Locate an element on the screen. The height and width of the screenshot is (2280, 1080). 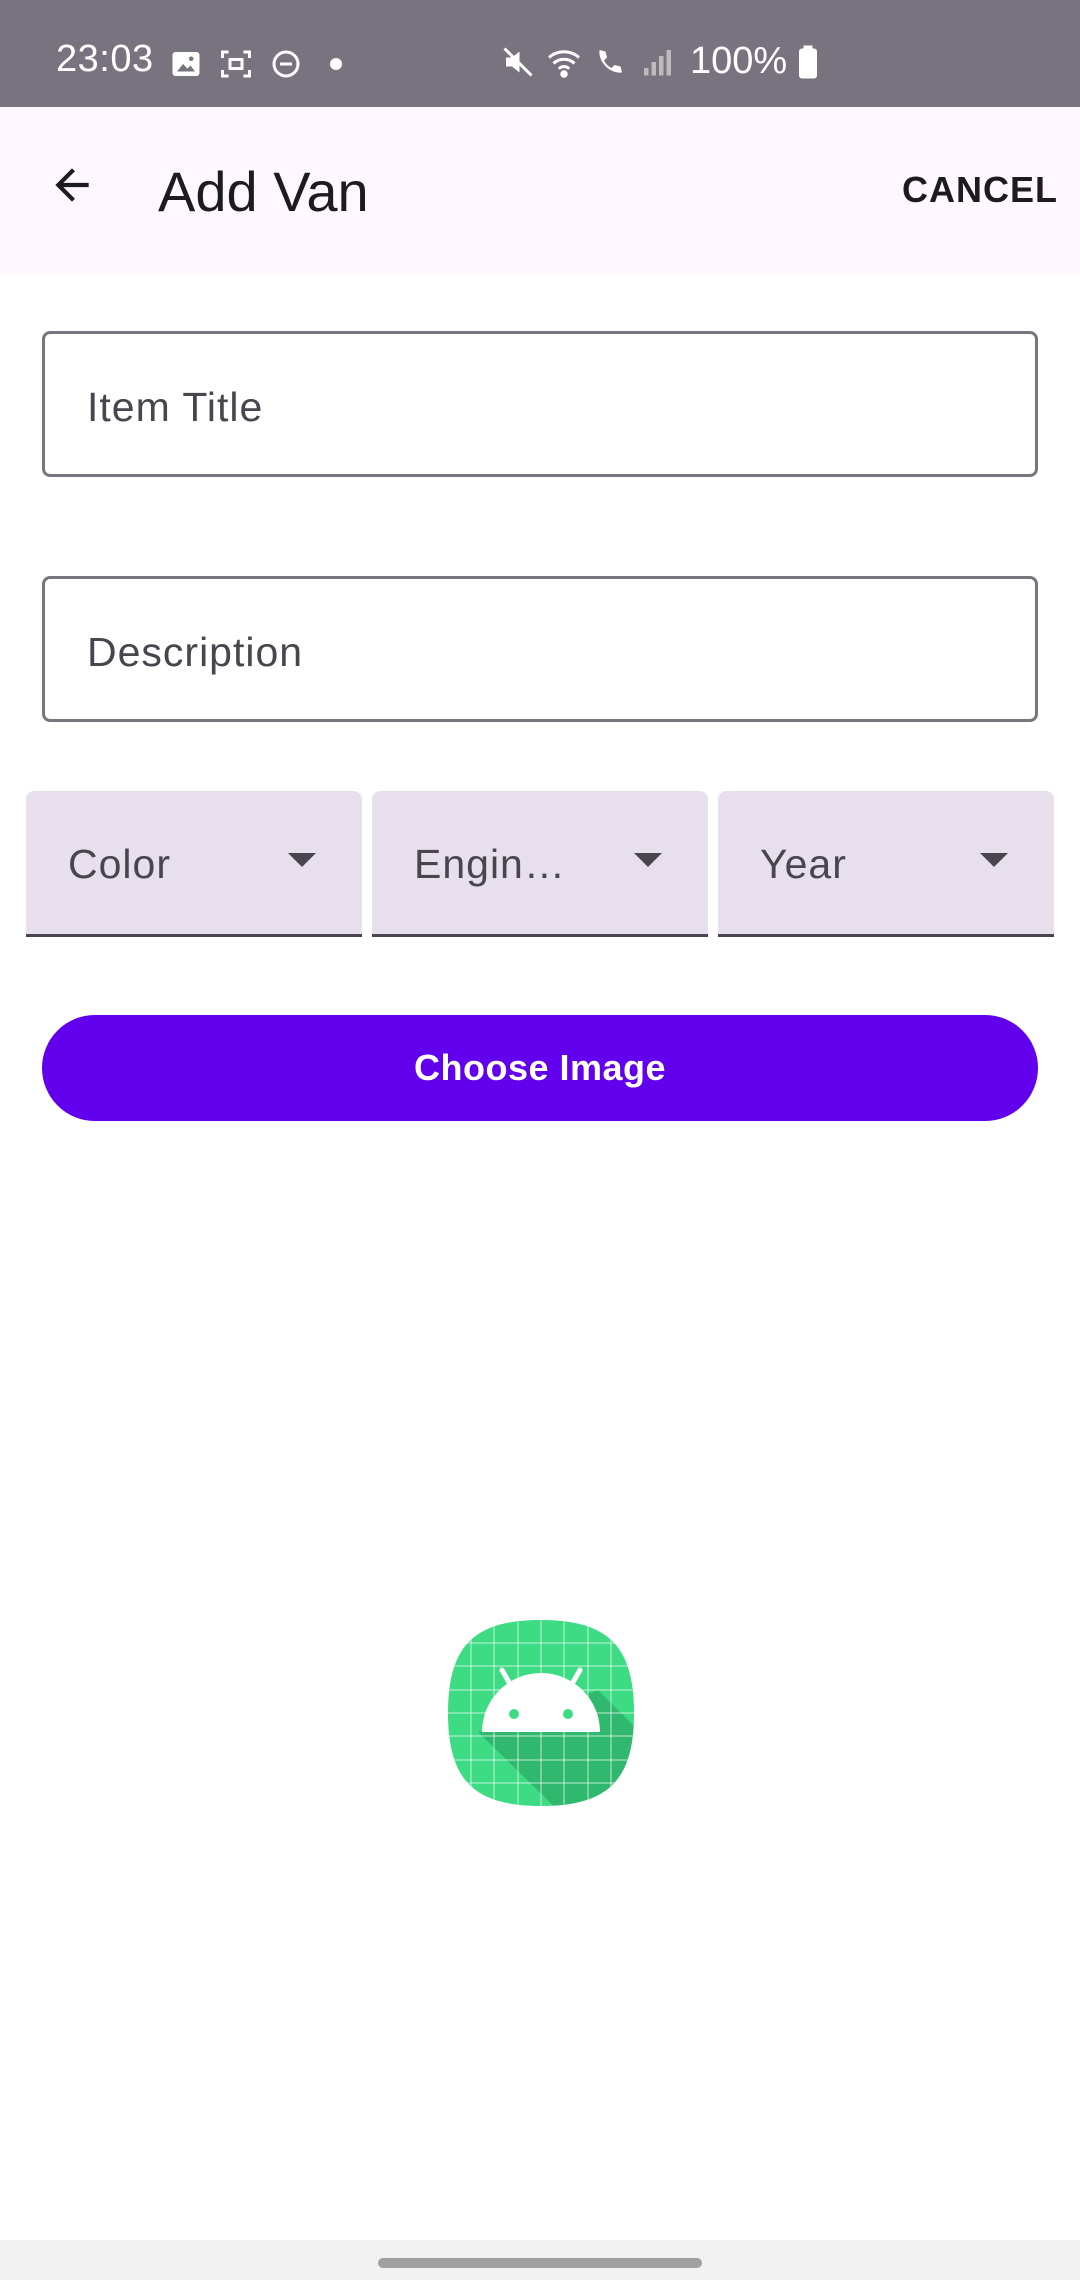
image-icon is located at coordinates (186, 64).